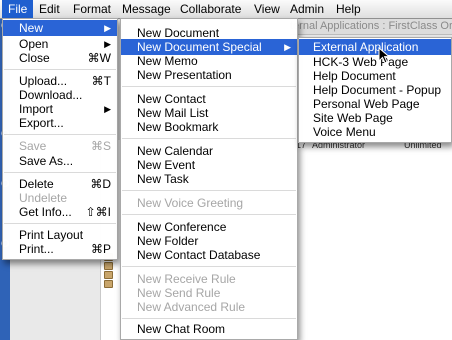 This screenshot has width=452, height=340. Describe the element at coordinates (353, 118) in the screenshot. I see `menu-item-label: Site Web Page` at that location.